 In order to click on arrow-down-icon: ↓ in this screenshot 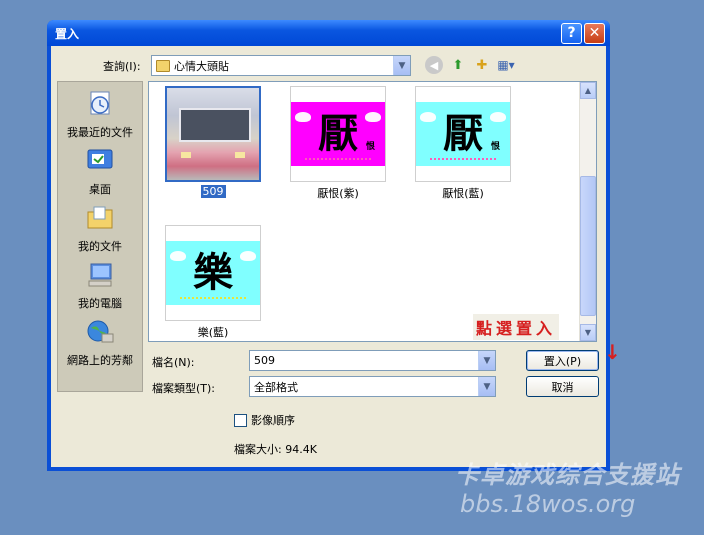, I will do `click(612, 352)`.